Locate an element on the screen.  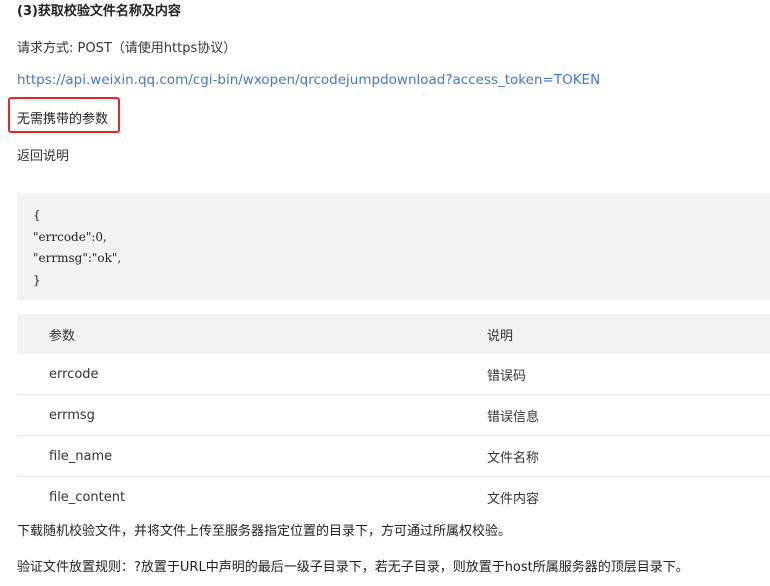
code-line: "errmsg":"ok", is located at coordinates (77, 258).